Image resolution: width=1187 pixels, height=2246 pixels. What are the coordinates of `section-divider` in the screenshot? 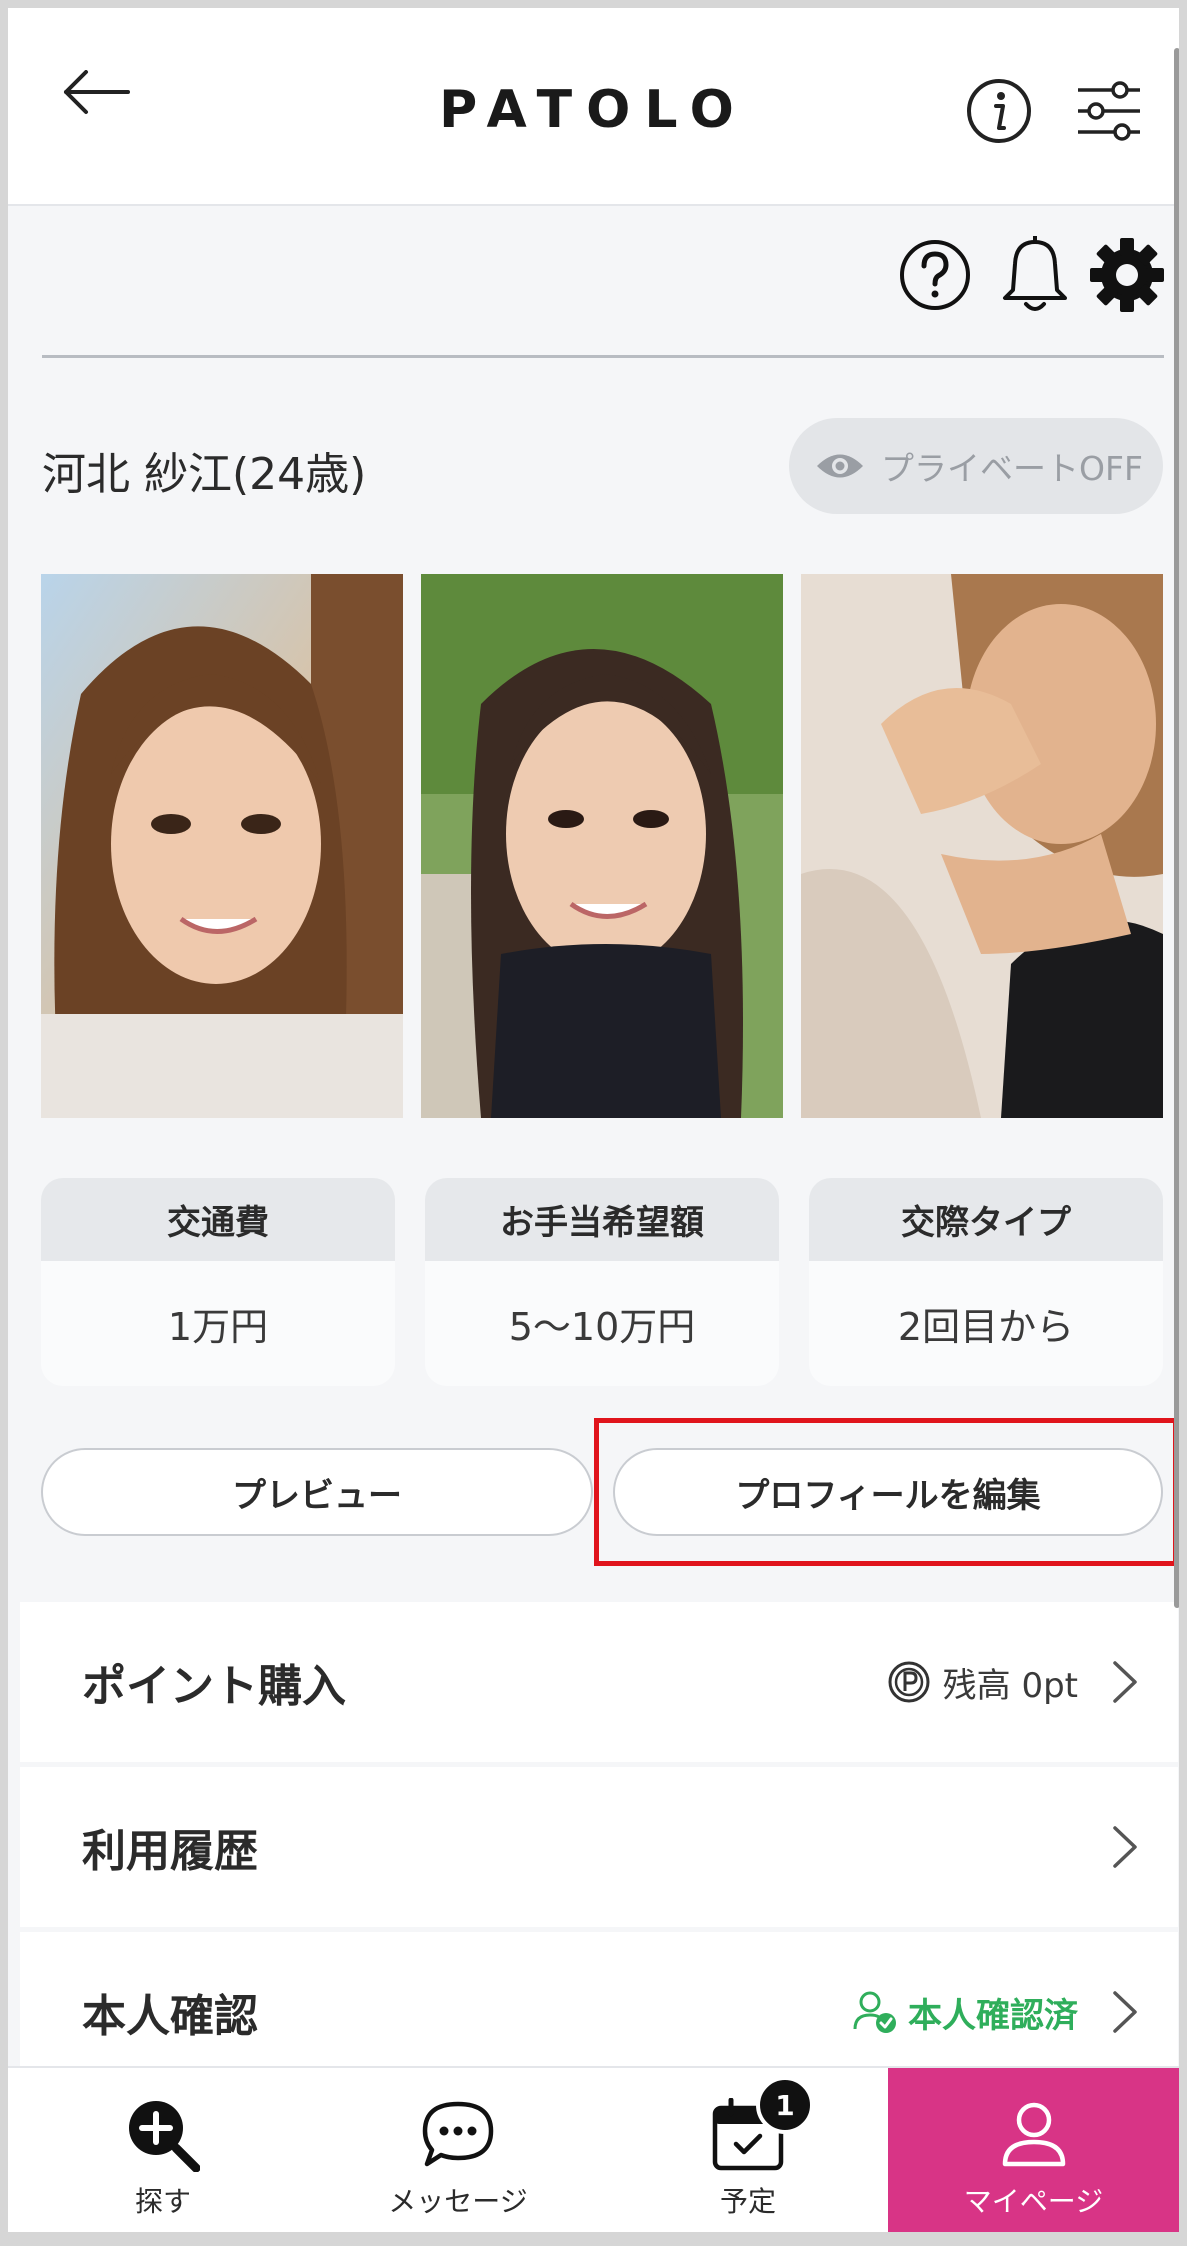 It's located at (603, 356).